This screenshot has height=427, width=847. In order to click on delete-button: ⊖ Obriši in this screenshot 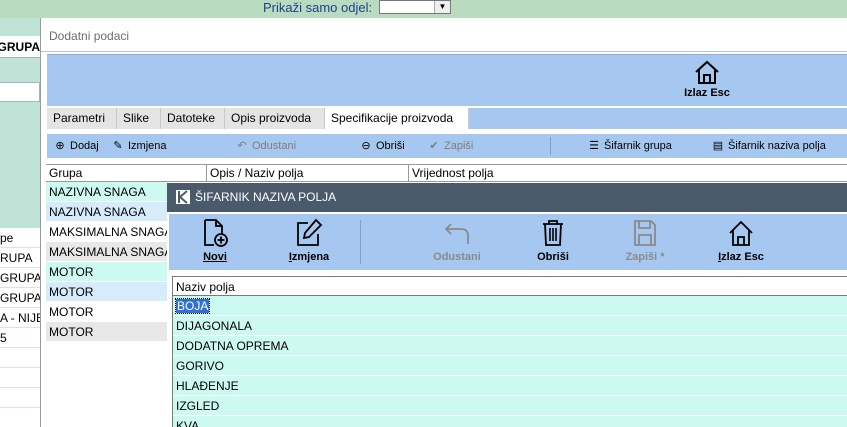, I will do `click(382, 146)`.